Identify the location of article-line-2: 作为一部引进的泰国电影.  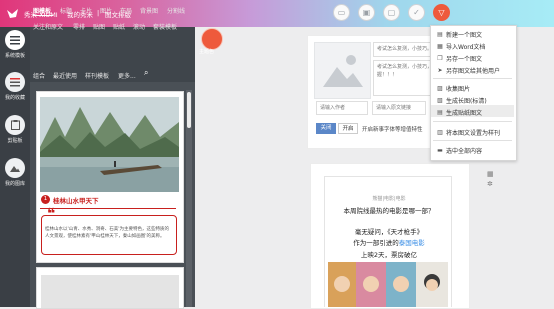
(389, 242).